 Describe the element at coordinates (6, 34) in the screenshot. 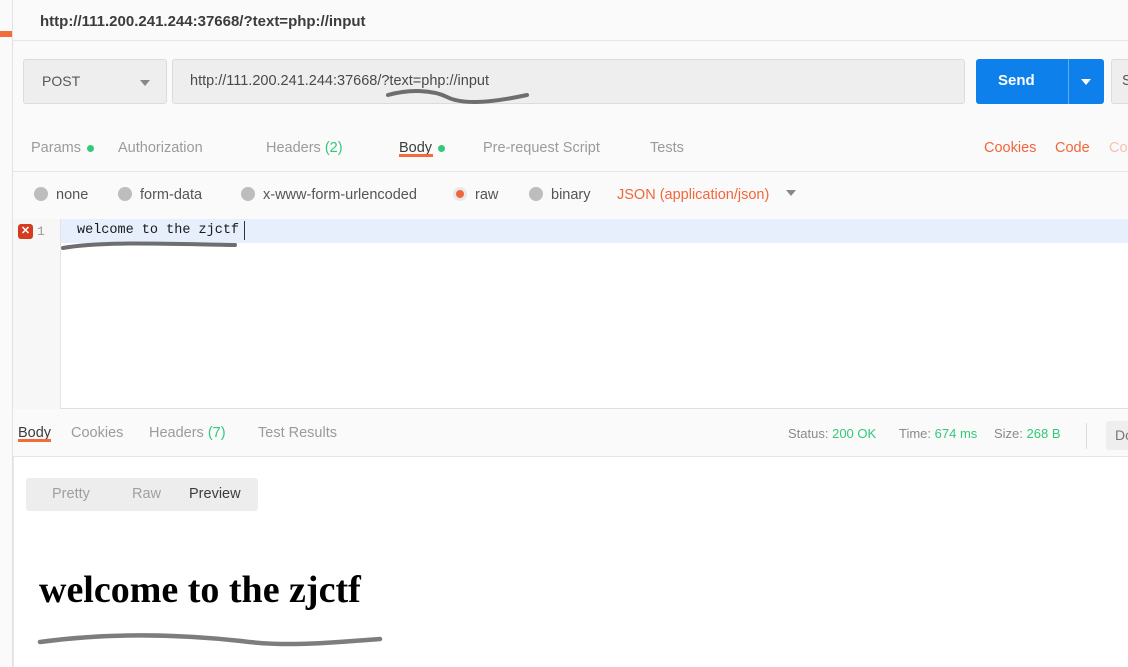

I see `active-tab-indicator` at that location.